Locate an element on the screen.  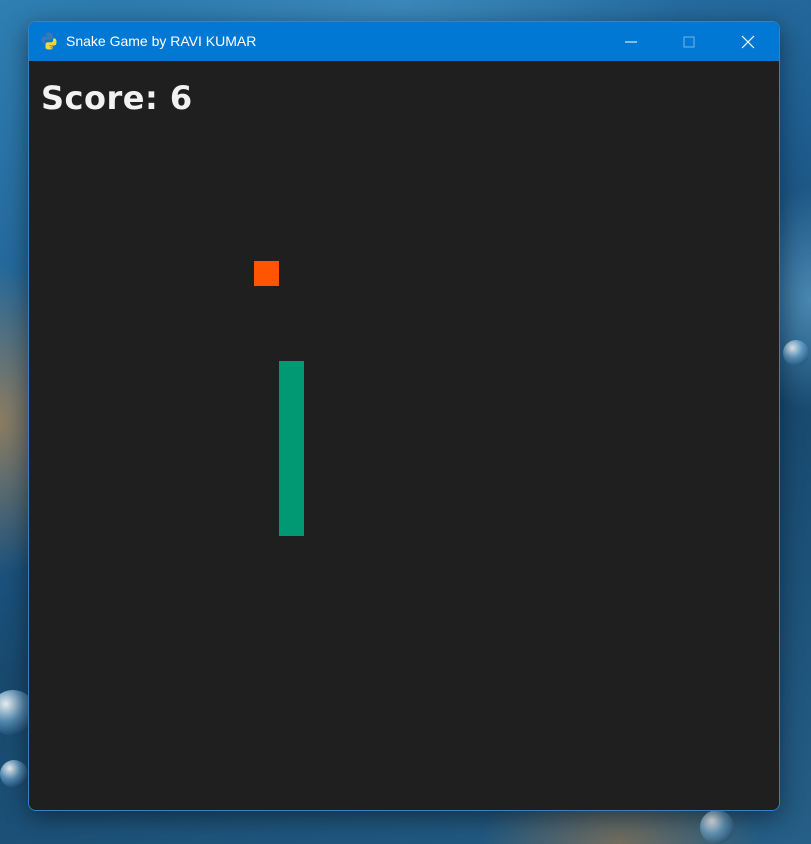
python-icon is located at coordinates (49, 41).